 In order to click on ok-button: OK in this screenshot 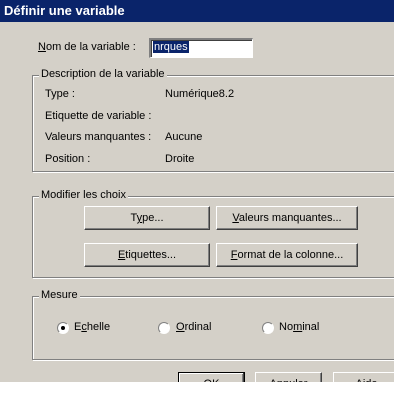, I will do `click(211, 377)`.